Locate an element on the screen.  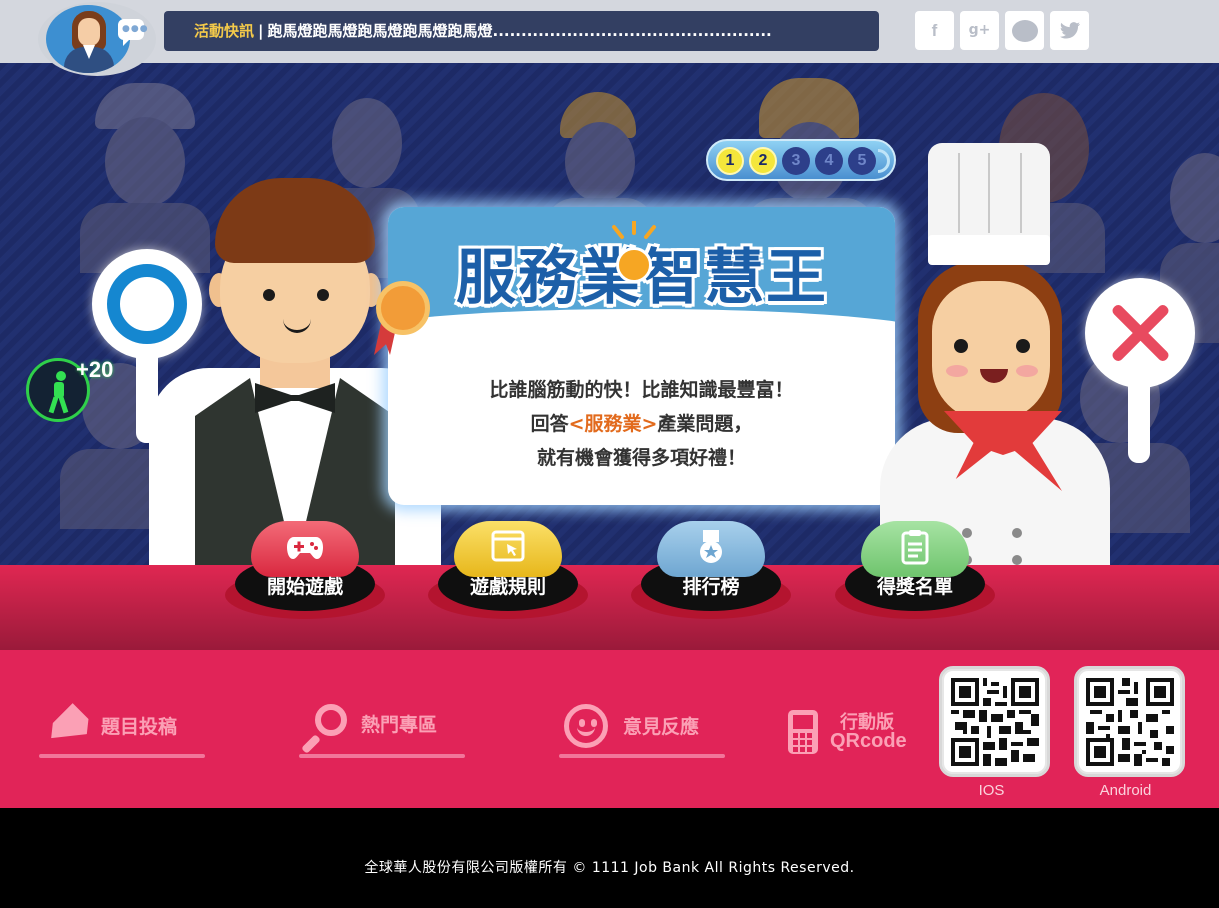
level-dot-4: 4 is located at coordinates (829, 161).